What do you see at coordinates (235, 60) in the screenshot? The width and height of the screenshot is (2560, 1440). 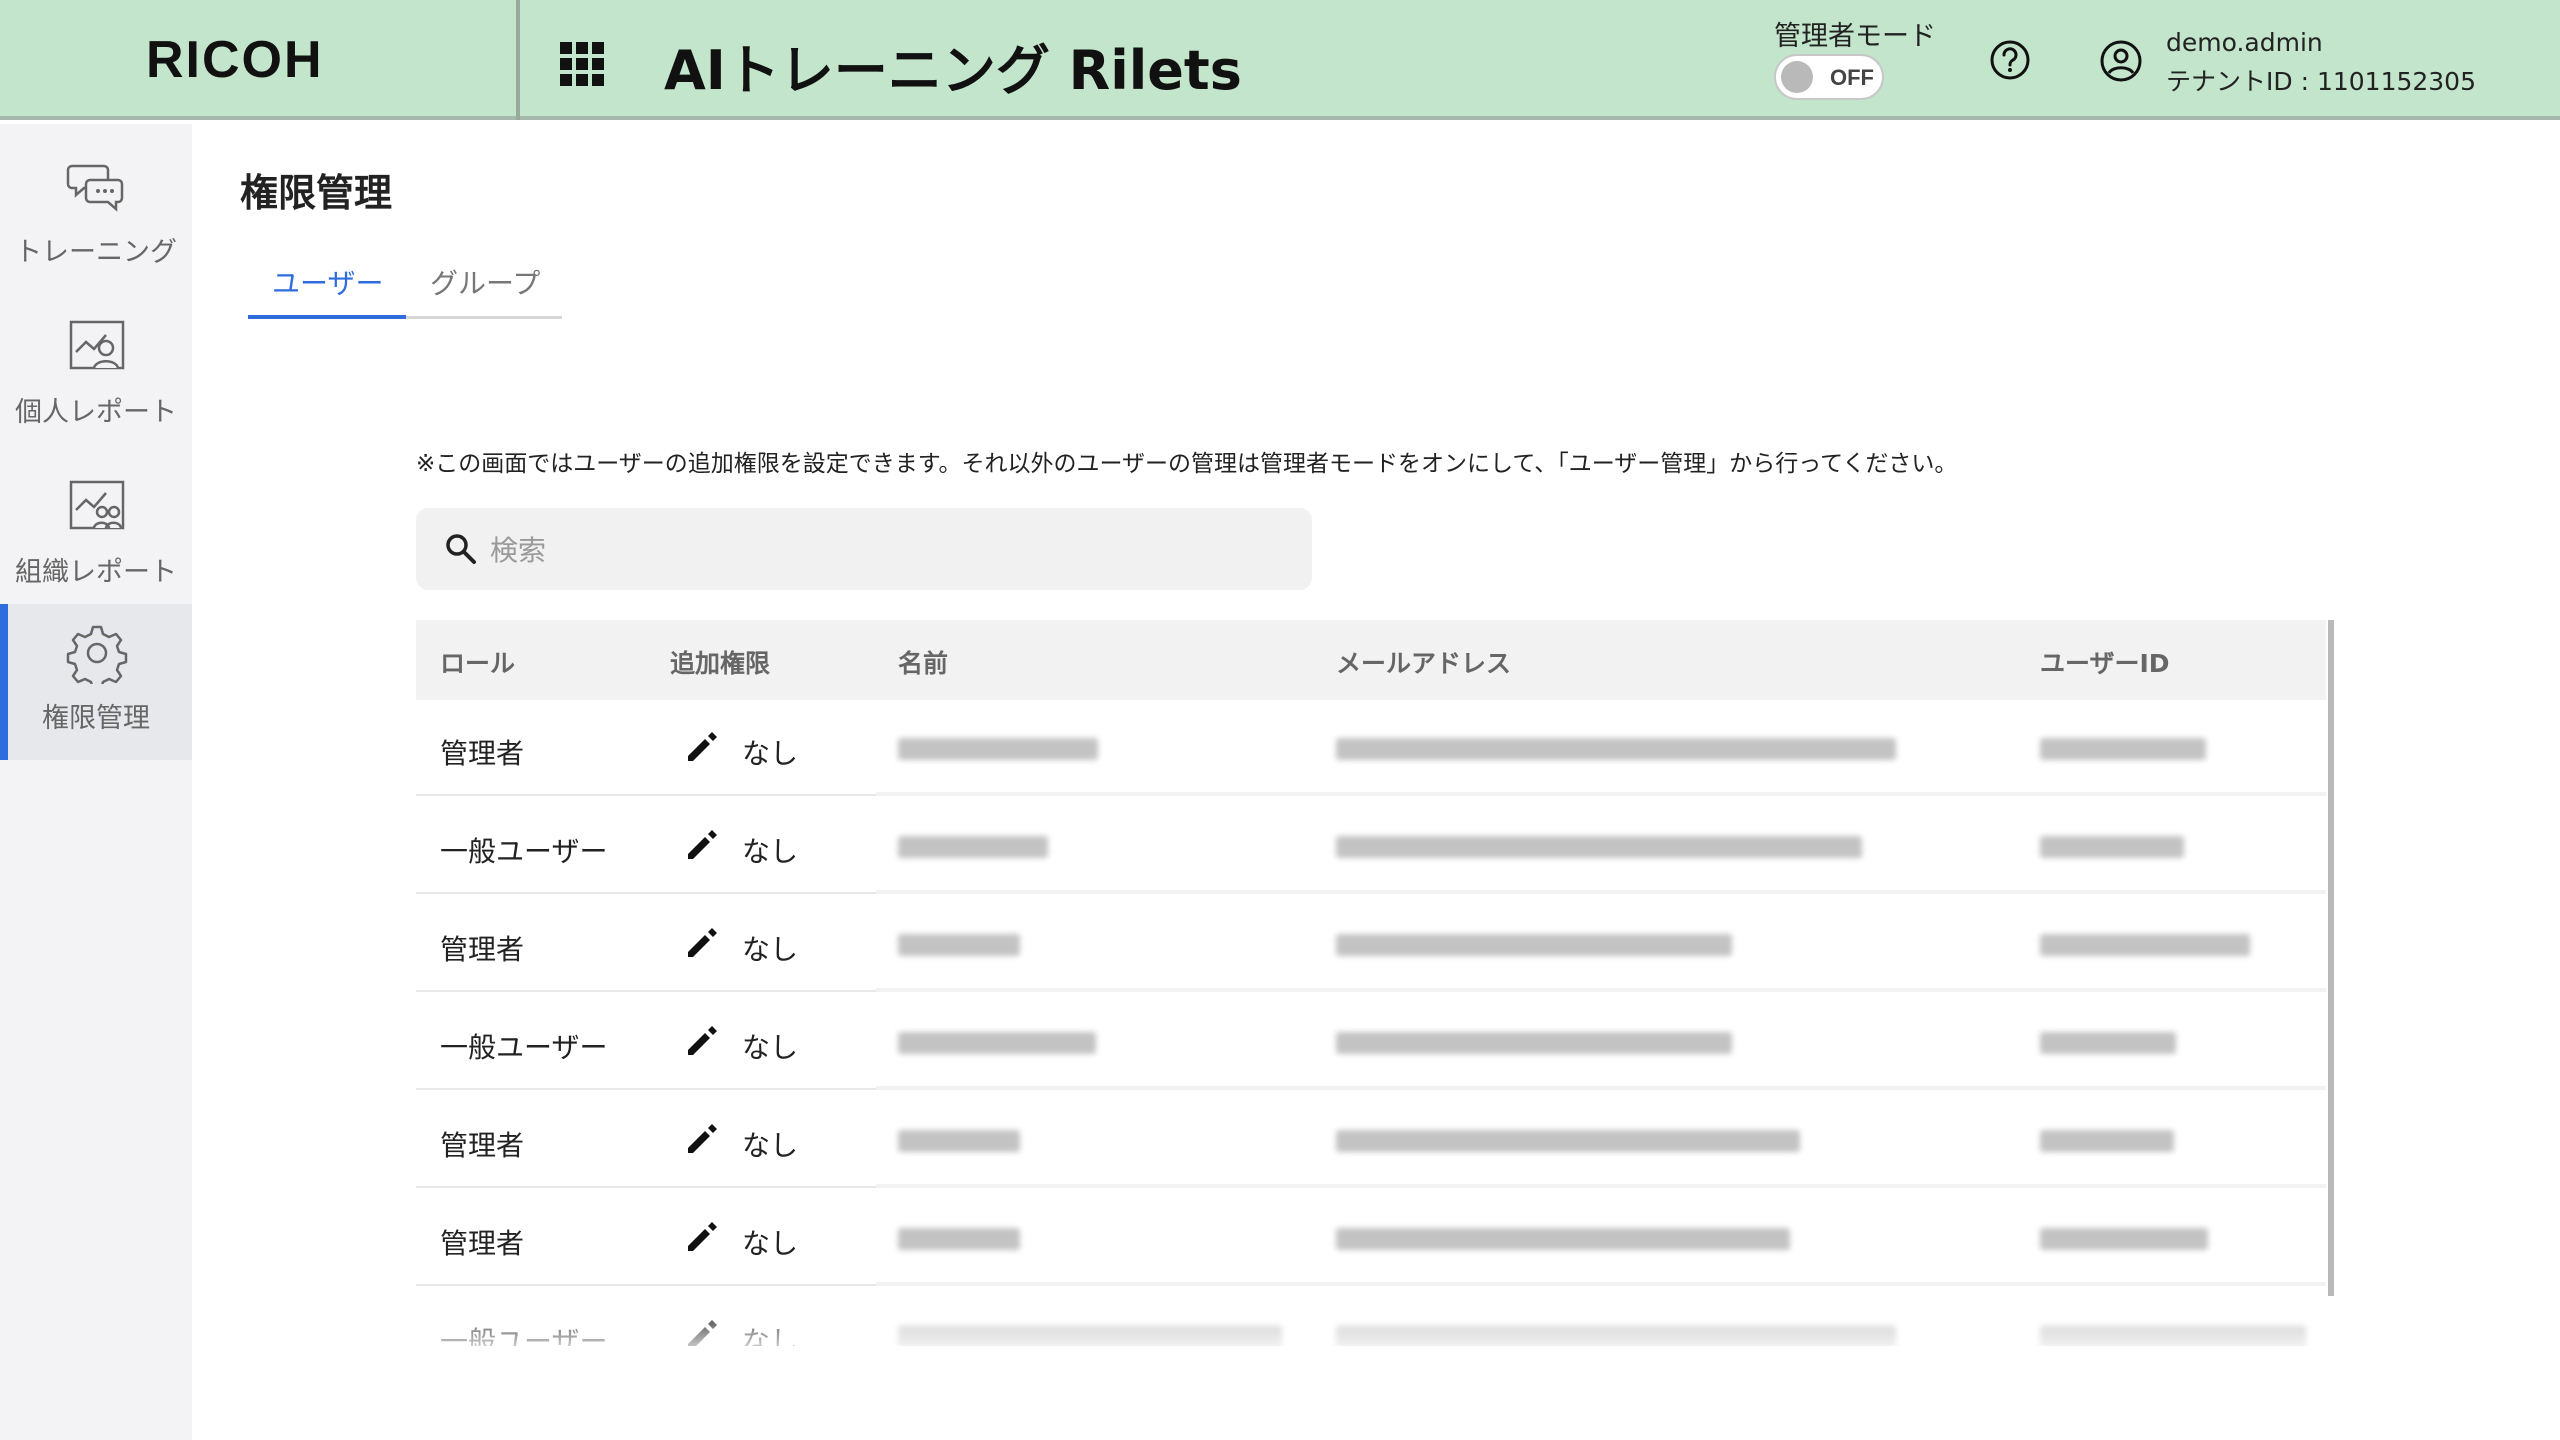 I see `ricoh-logo: RICOH` at bounding box center [235, 60].